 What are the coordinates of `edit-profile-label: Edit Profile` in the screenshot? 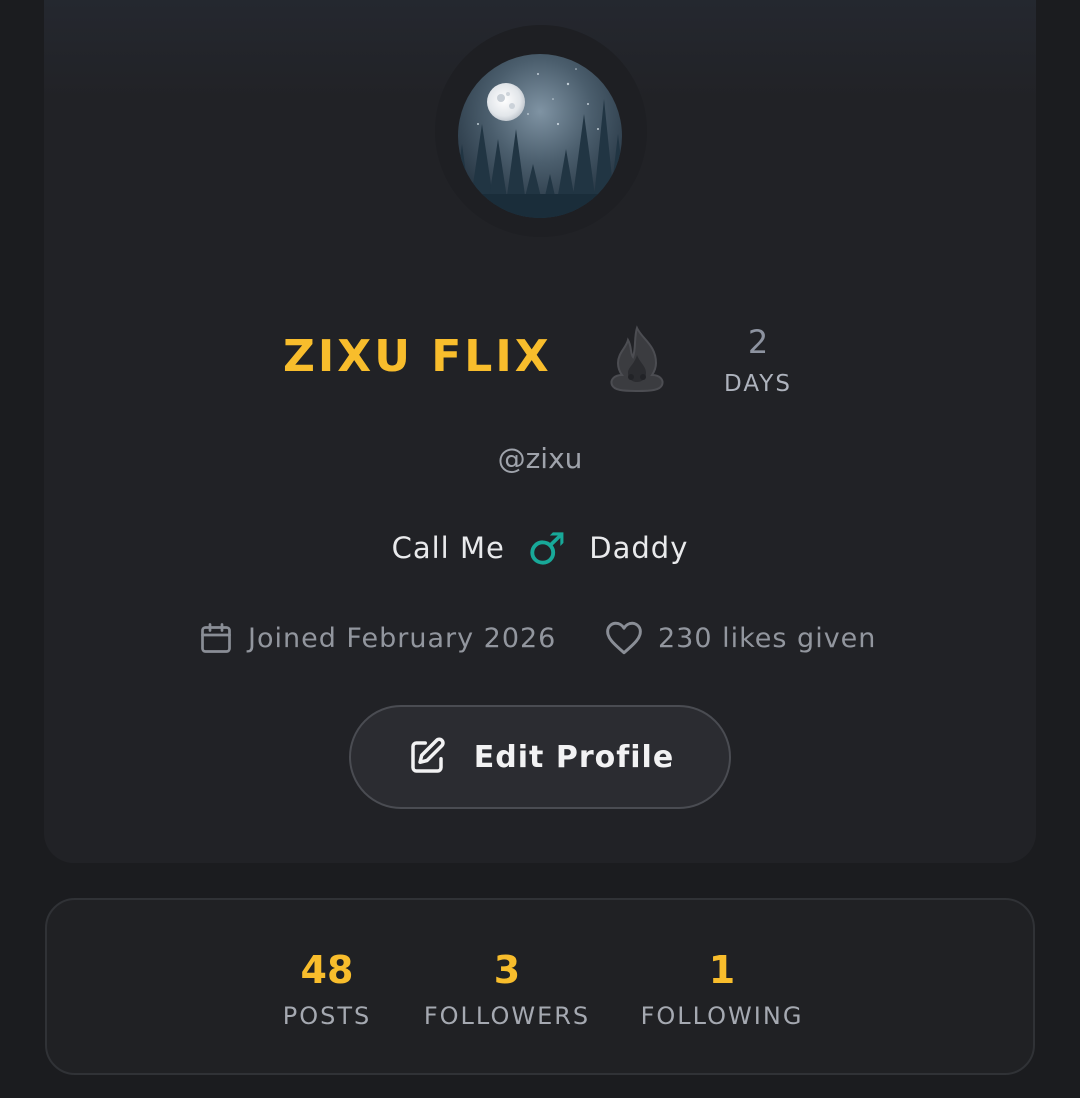 It's located at (574, 757).